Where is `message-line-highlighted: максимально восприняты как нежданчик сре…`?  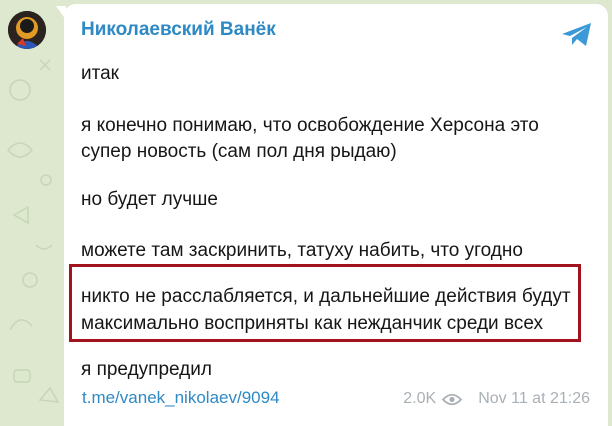
message-line-highlighted: максимально восприняты как нежданчик сре… is located at coordinates (312, 323).